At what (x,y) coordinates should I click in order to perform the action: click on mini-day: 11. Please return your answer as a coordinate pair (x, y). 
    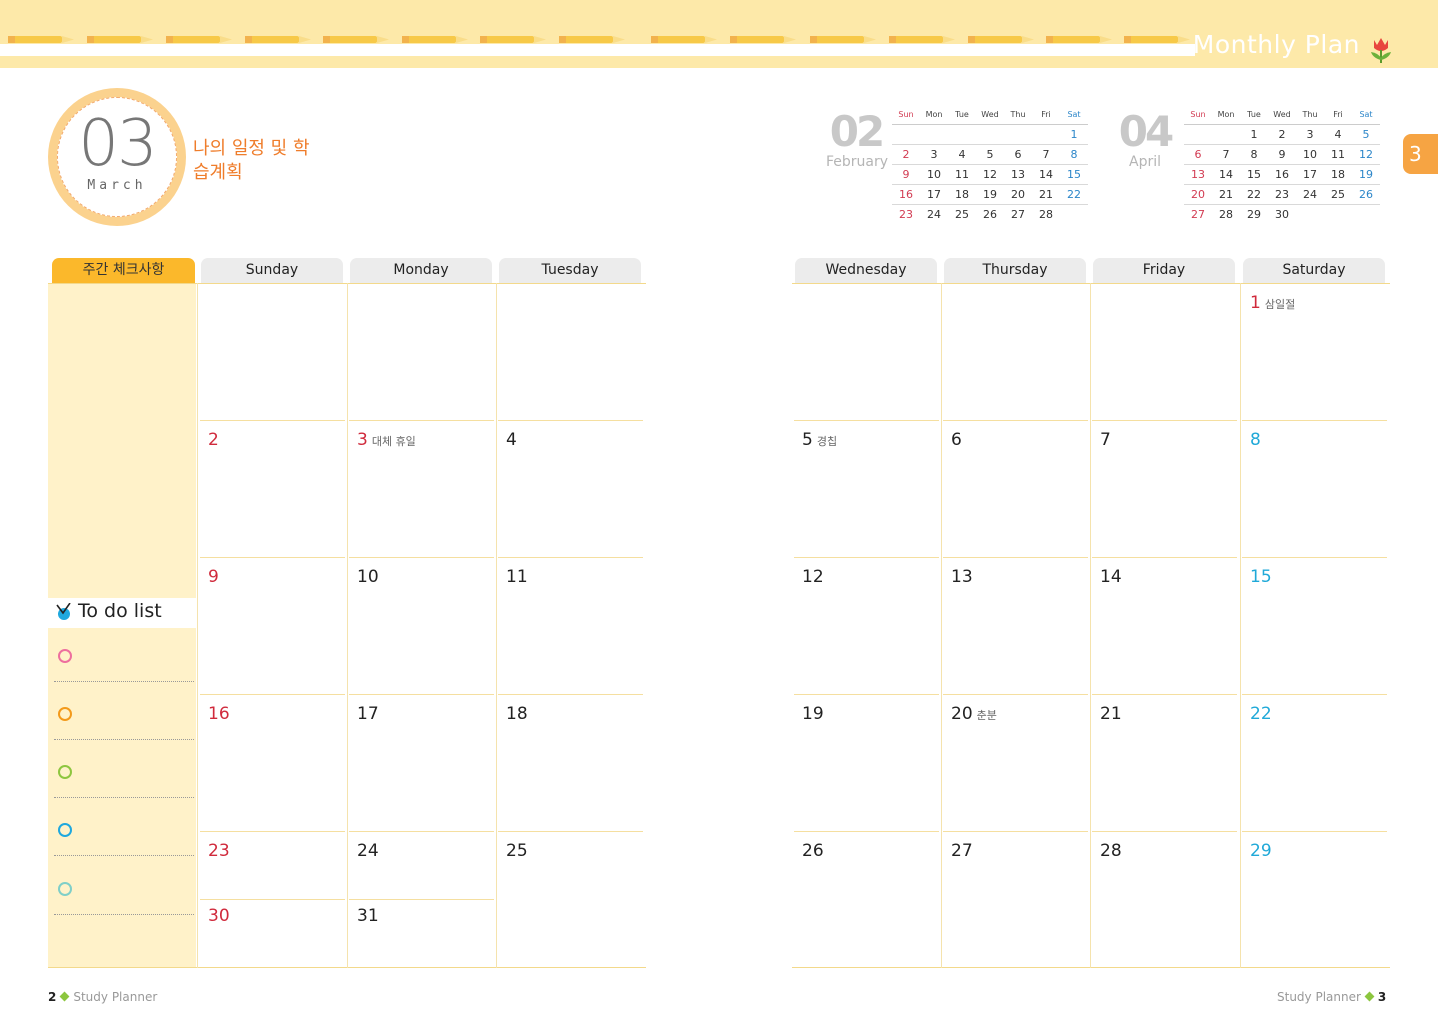
    Looking at the image, I should click on (1338, 154).